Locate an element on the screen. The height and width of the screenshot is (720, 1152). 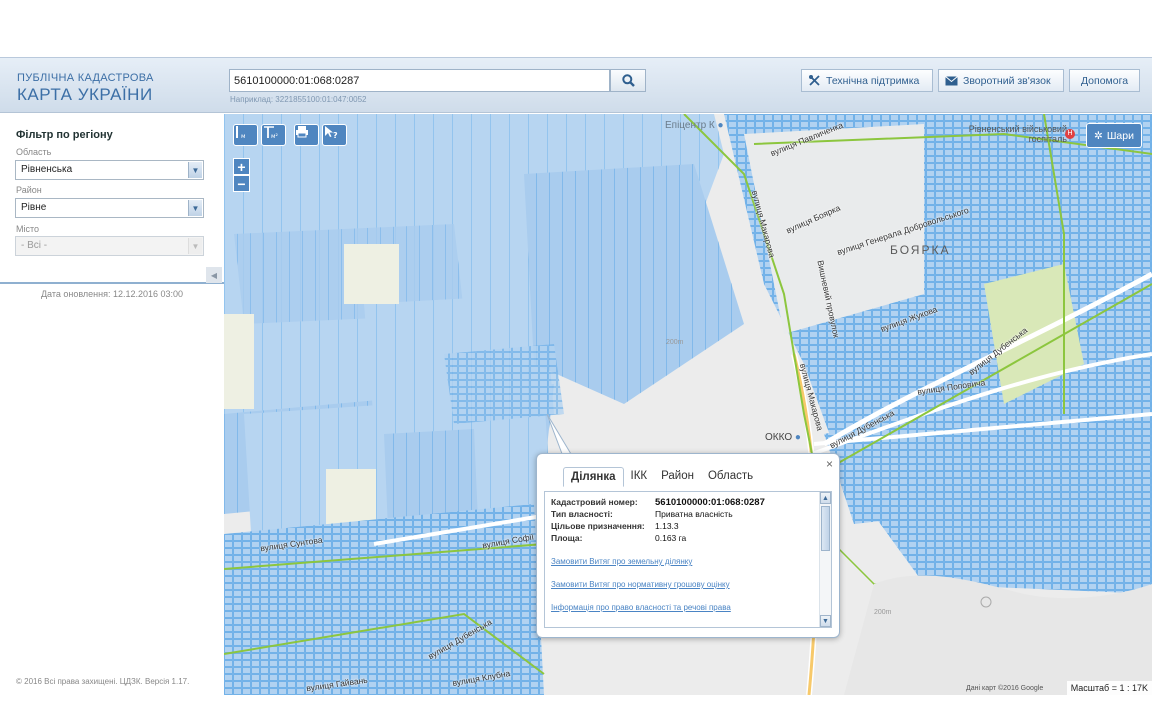
brand-line1: ПУБЛІЧНА КАДАСТРОВА is located at coordinates (85, 78).